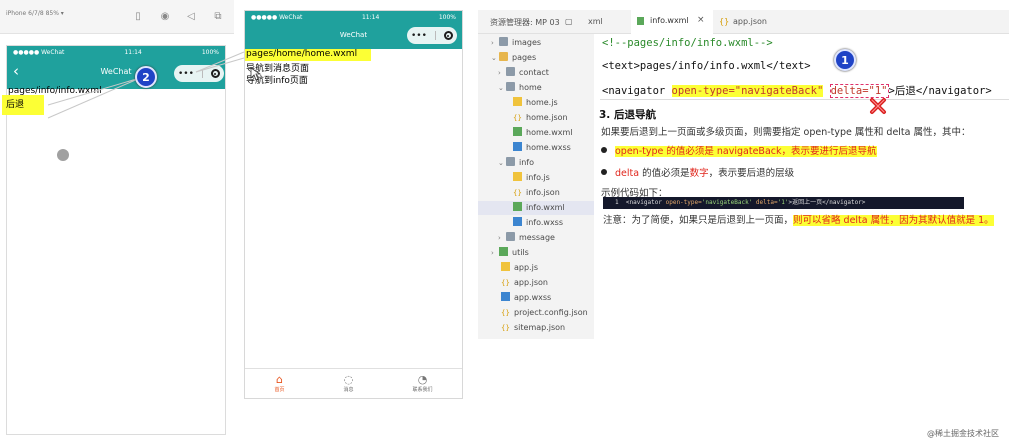 The image size is (1009, 447). Describe the element at coordinates (664, 173) in the screenshot. I see `bullet-text: 的值必须是` at that location.